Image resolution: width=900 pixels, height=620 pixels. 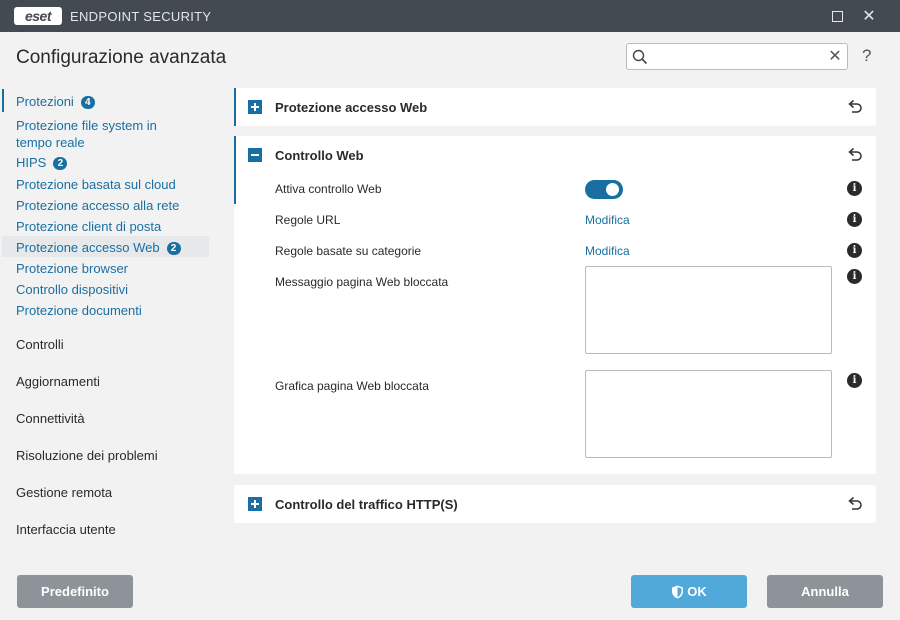 What do you see at coordinates (50, 418) in the screenshot?
I see `sidebar-category-connettivita: Connettività` at bounding box center [50, 418].